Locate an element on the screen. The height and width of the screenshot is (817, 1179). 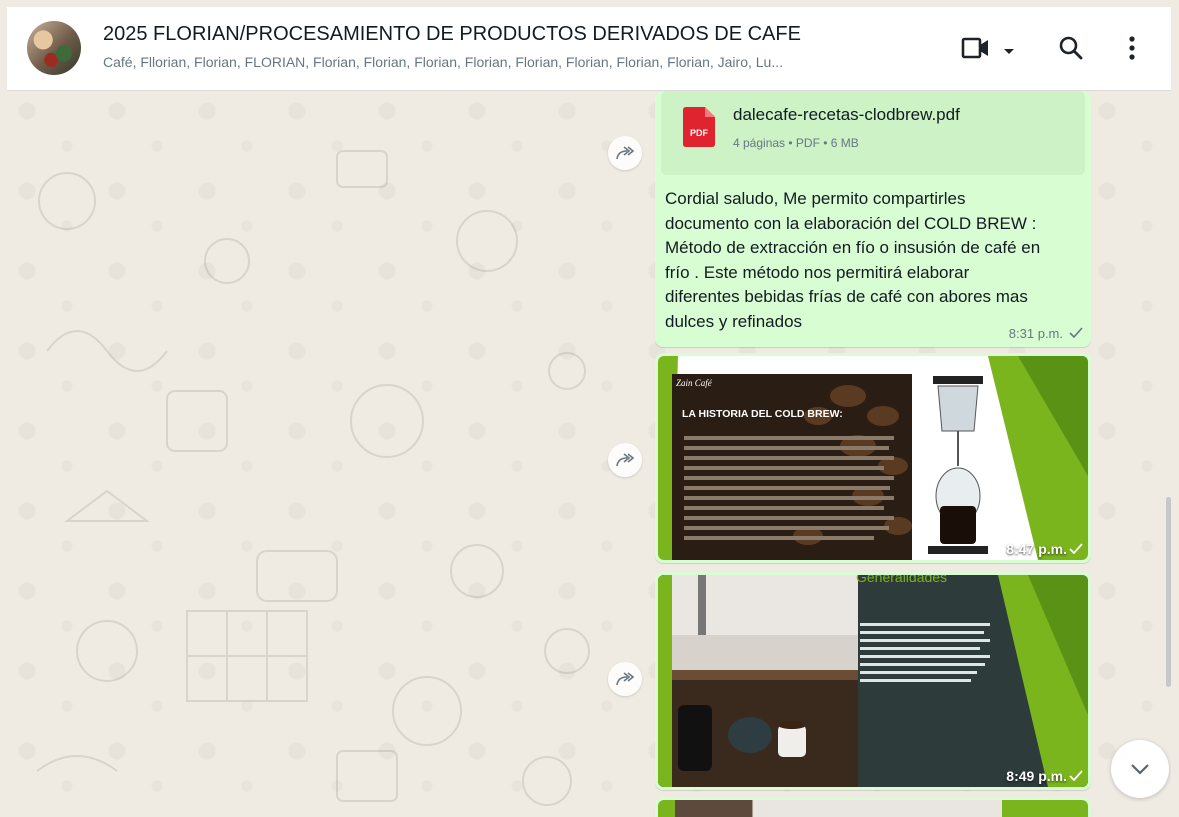
more-options-icon is located at coordinates (1132, 50).